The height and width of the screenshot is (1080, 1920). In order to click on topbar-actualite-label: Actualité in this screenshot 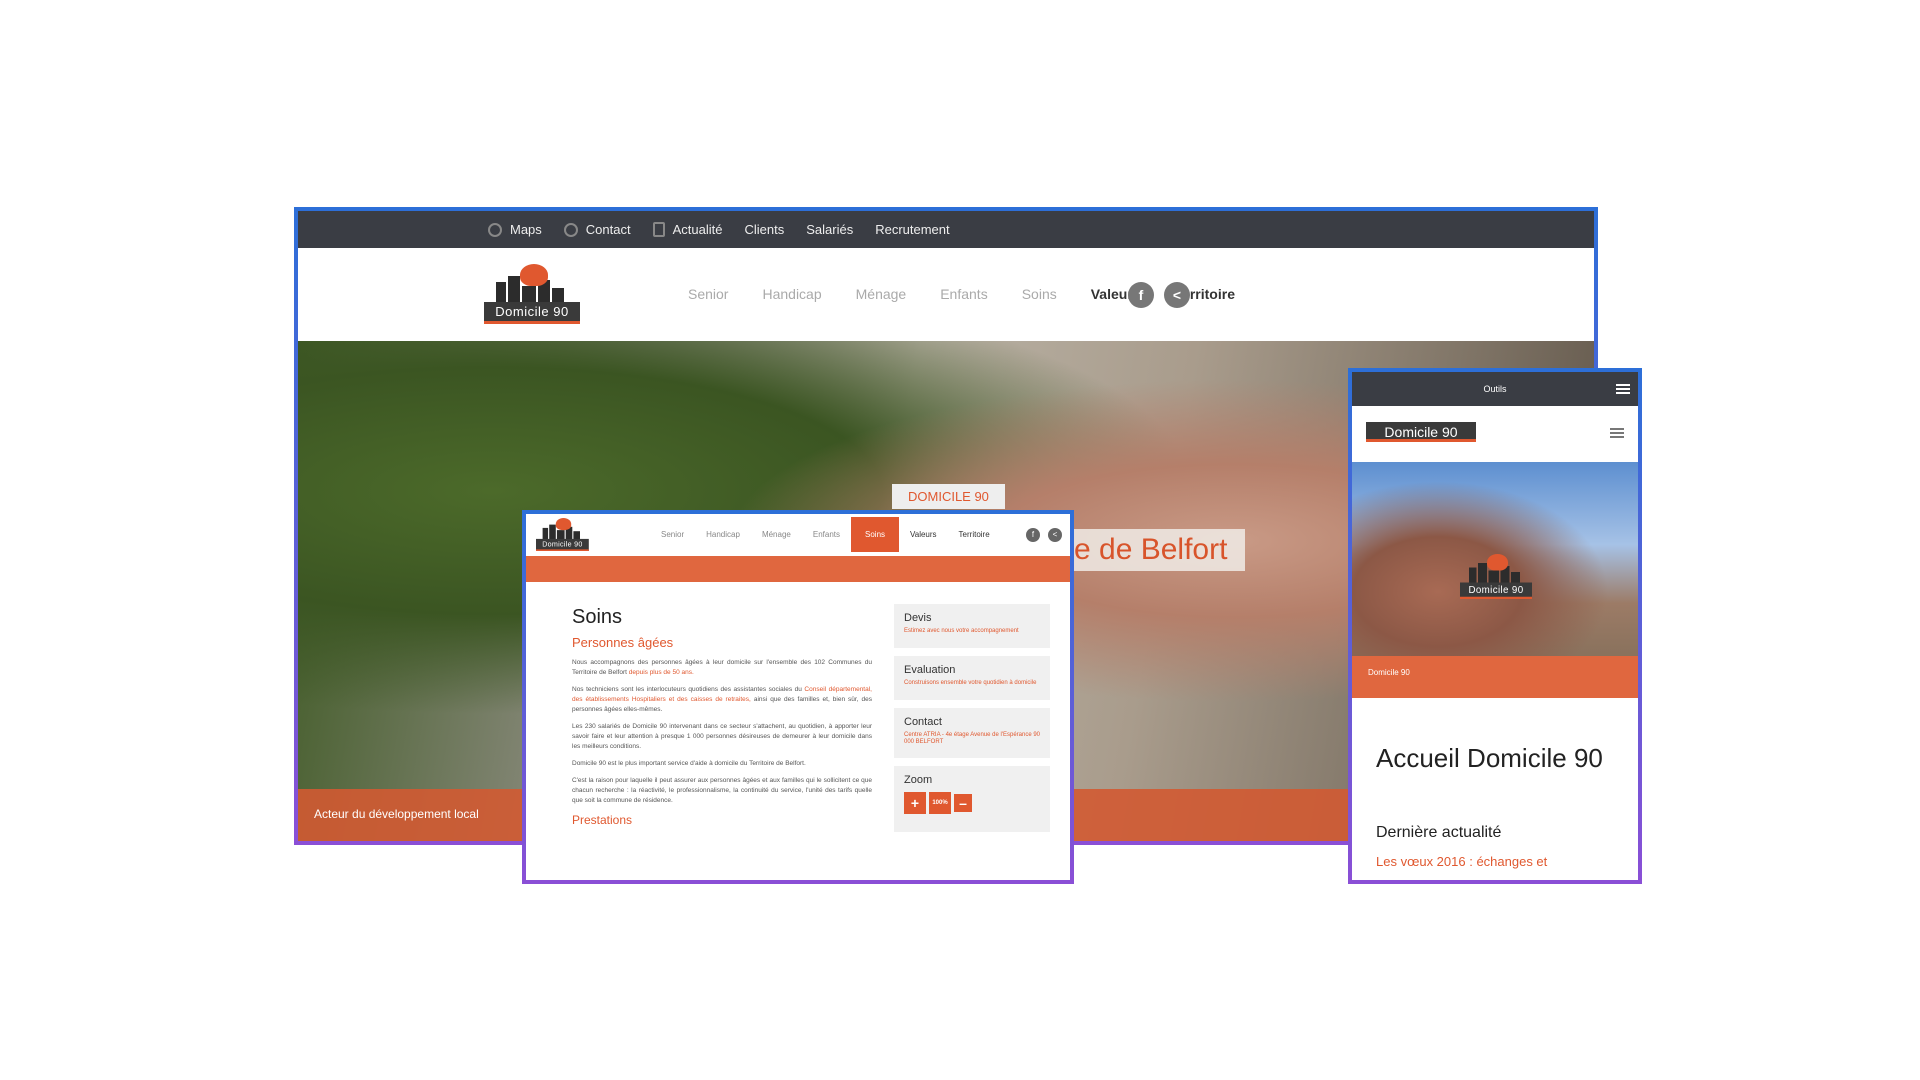, I will do `click(697, 229)`.